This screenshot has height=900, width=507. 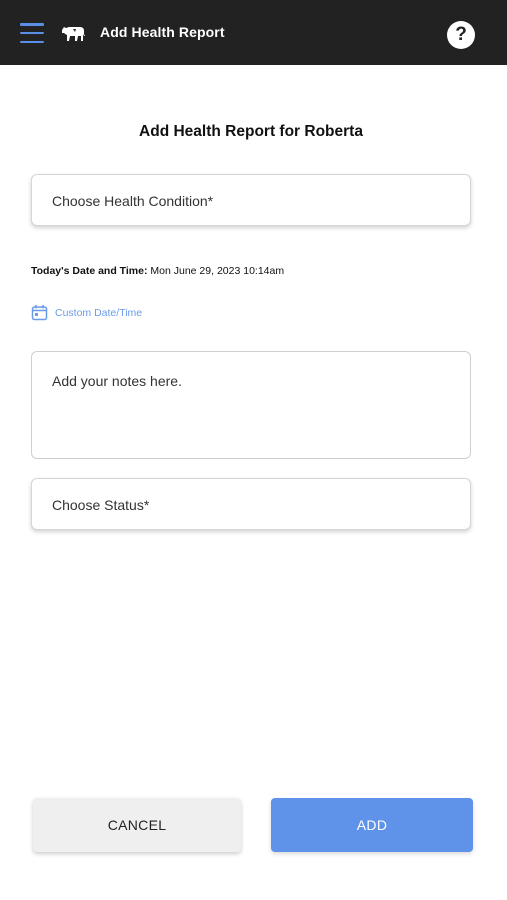 What do you see at coordinates (101, 505) in the screenshot?
I see `status-placeholder: Choose Status*` at bounding box center [101, 505].